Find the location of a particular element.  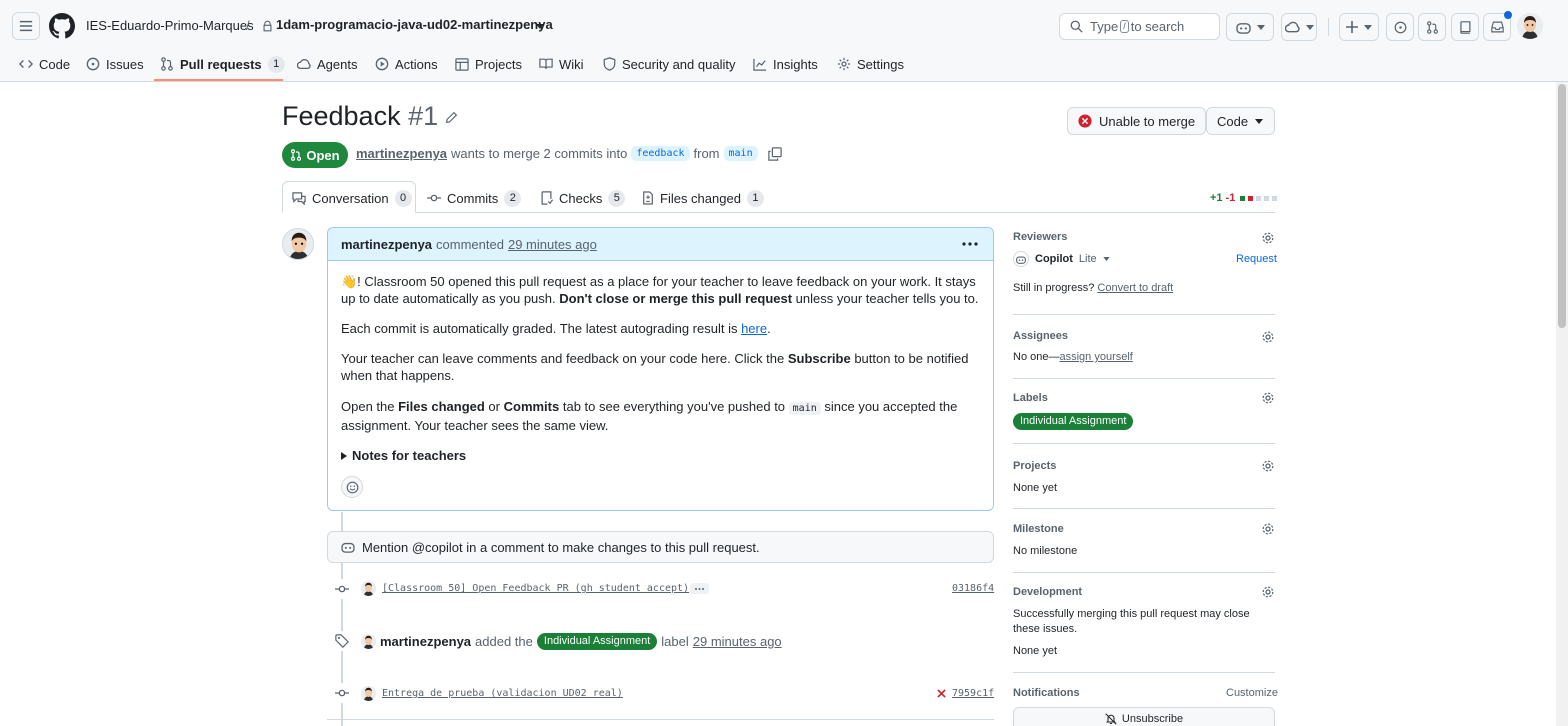

issues-button is located at coordinates (1400, 27).